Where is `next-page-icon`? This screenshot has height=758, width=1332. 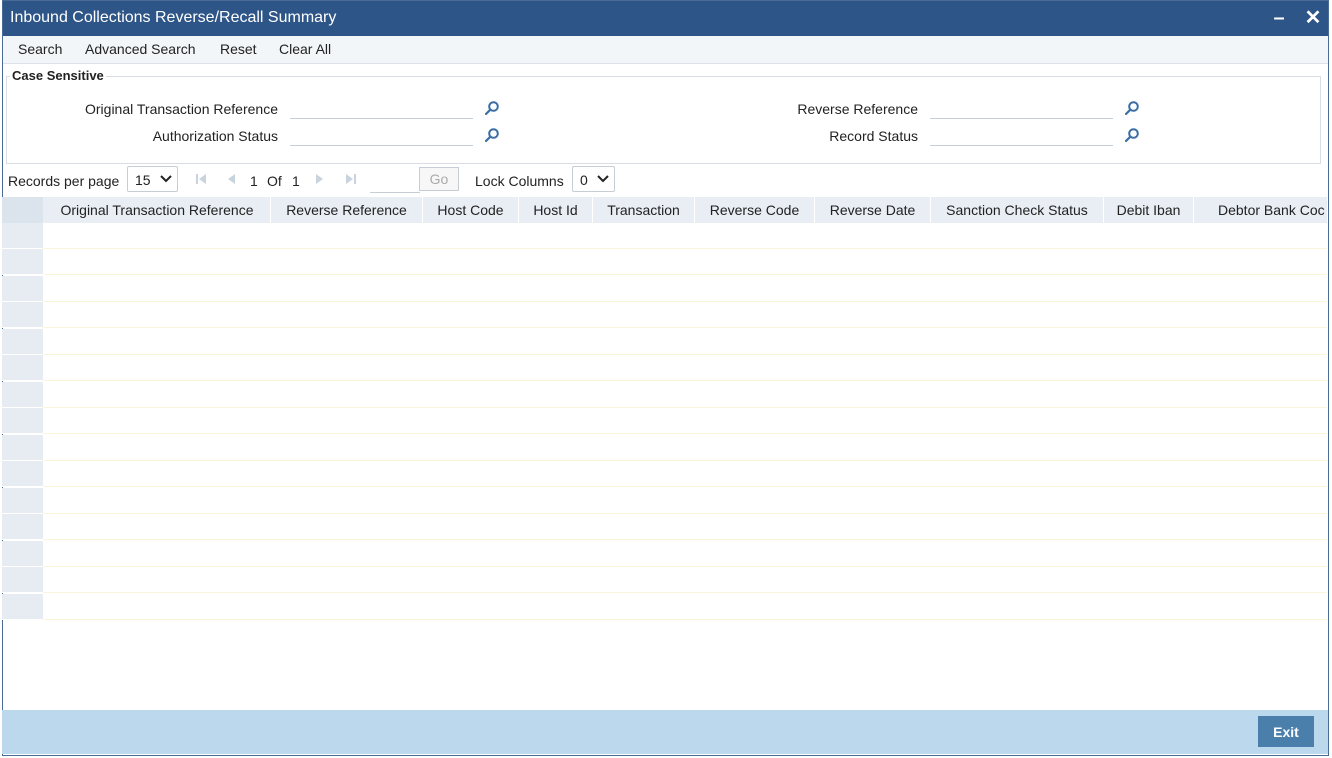
next-page-icon is located at coordinates (320, 179).